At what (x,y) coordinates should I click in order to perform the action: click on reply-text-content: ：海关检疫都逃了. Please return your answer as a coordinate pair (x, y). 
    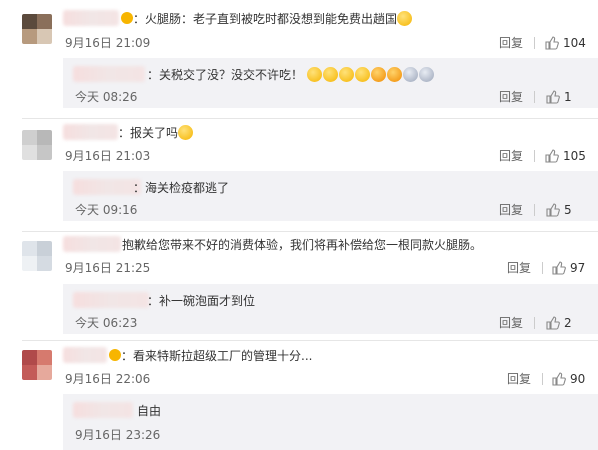
    Looking at the image, I should click on (181, 188).